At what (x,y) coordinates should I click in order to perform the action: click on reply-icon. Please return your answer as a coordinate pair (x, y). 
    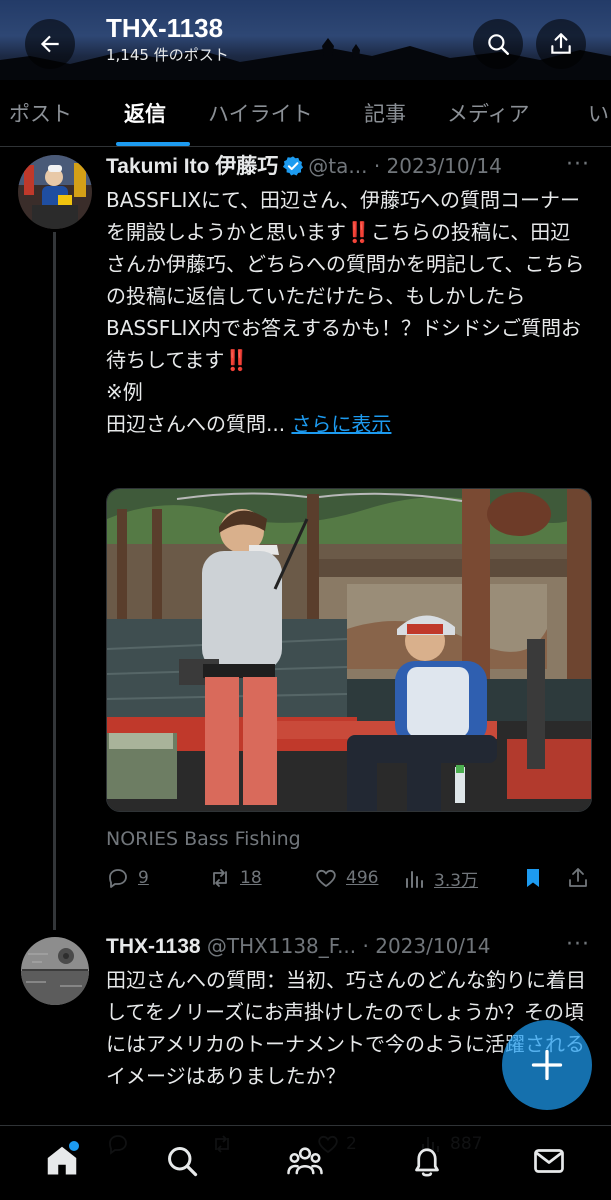
    Looking at the image, I should click on (118, 878).